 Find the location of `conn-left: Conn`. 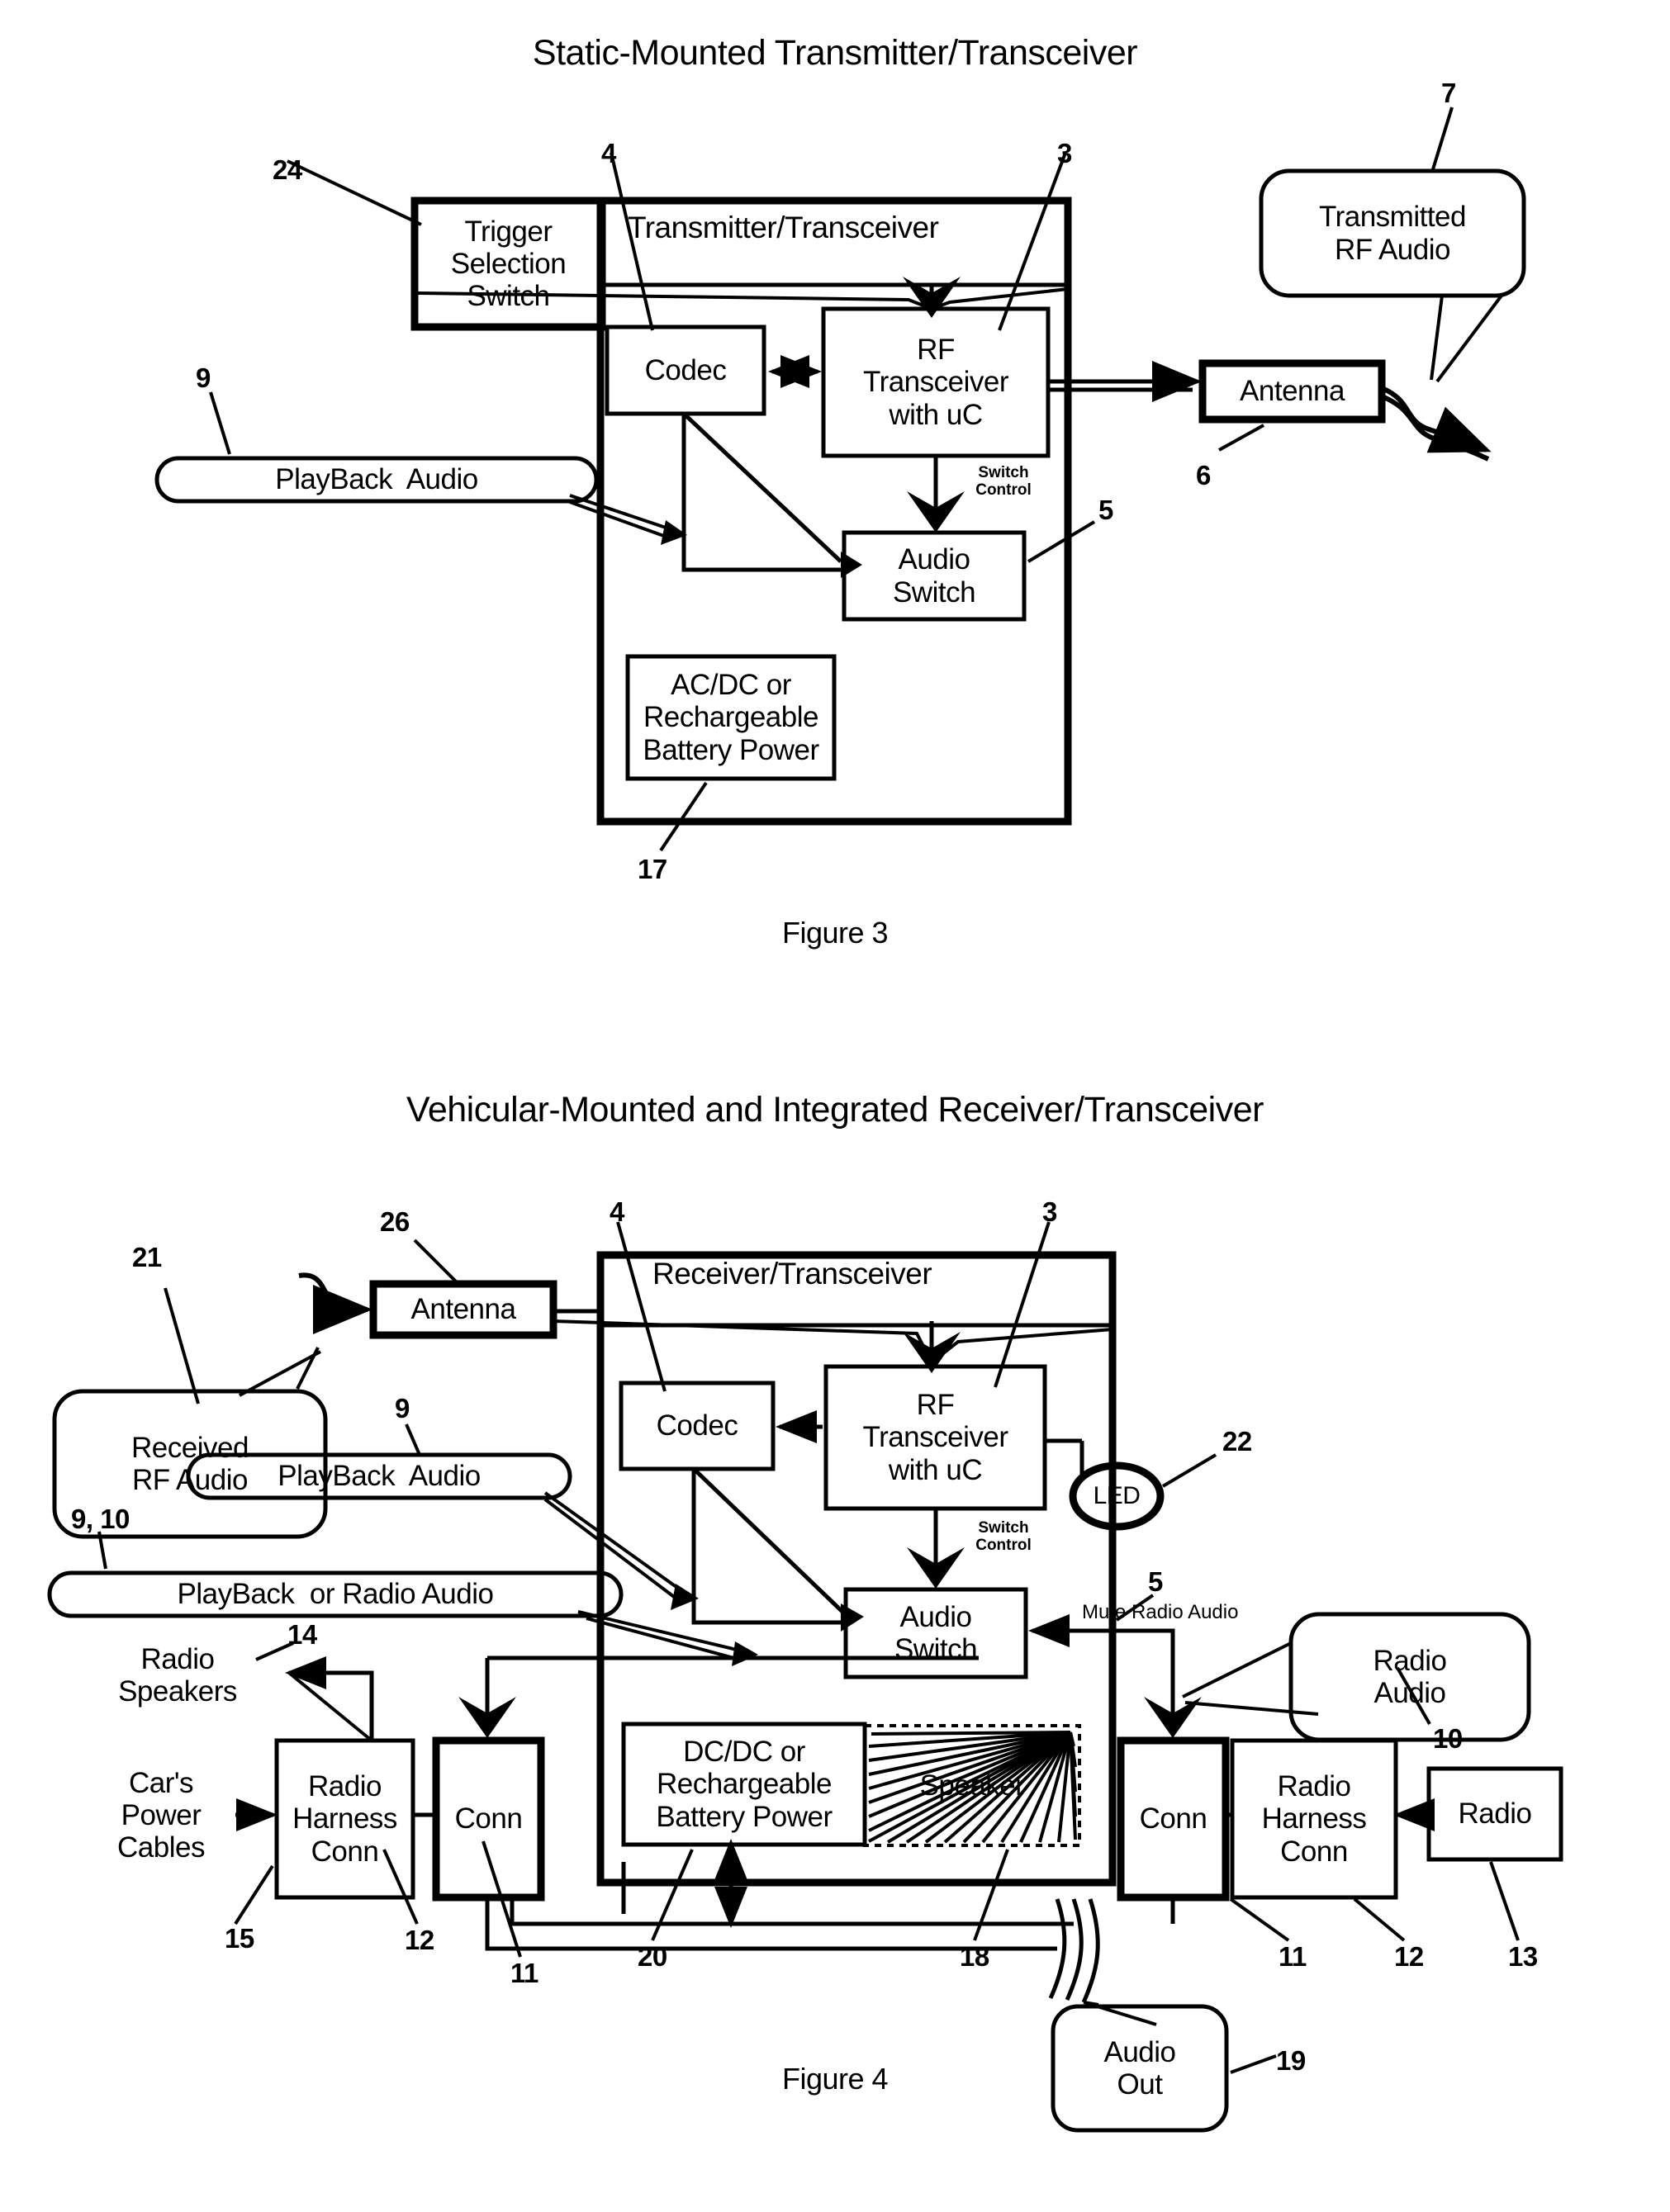

conn-left: Conn is located at coordinates (488, 1819).